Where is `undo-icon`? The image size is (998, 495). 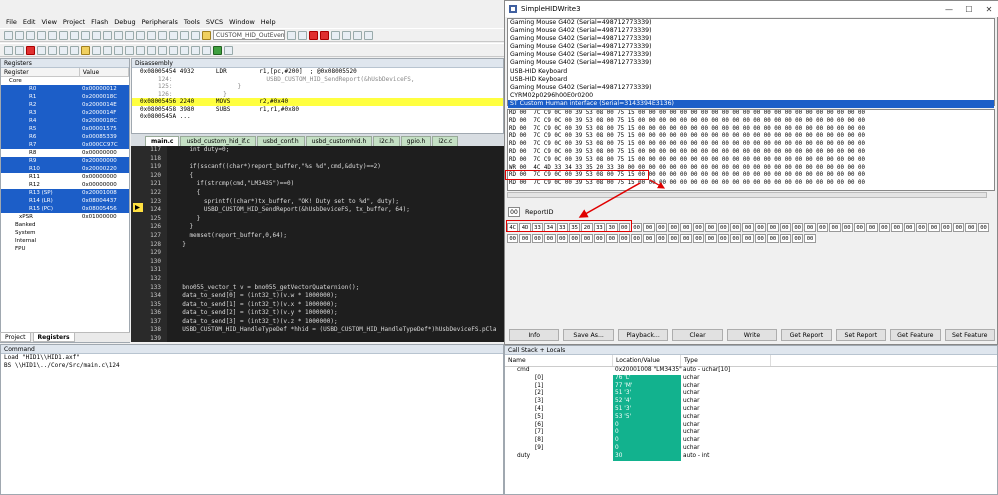
undo-icon is located at coordinates (85, 35).